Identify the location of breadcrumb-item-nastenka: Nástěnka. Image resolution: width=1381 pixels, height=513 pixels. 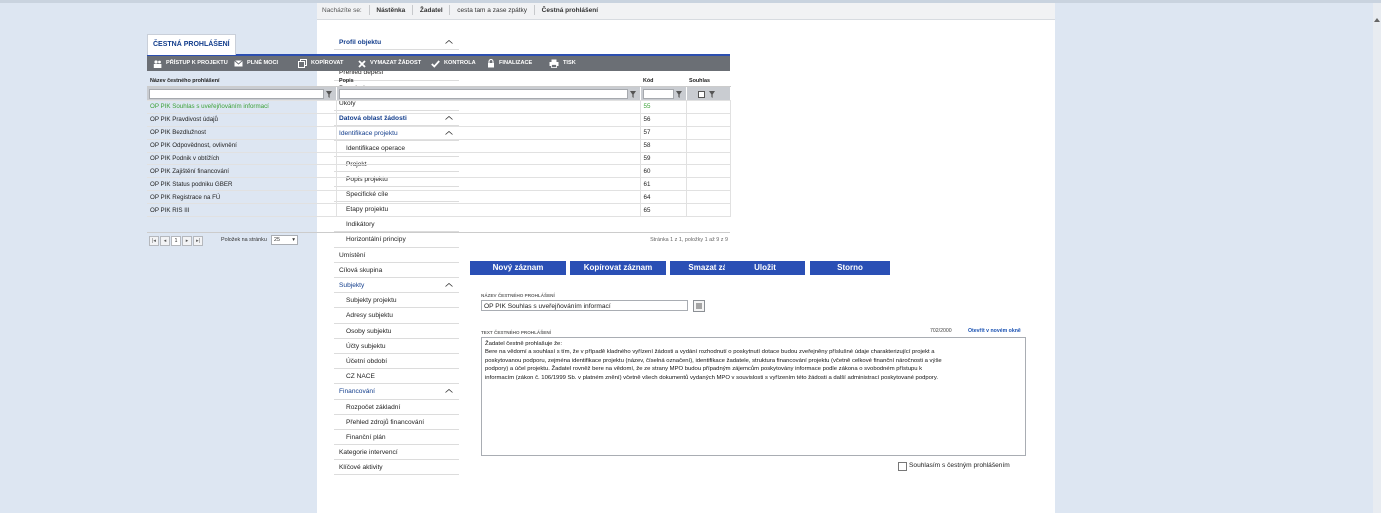
(390, 11).